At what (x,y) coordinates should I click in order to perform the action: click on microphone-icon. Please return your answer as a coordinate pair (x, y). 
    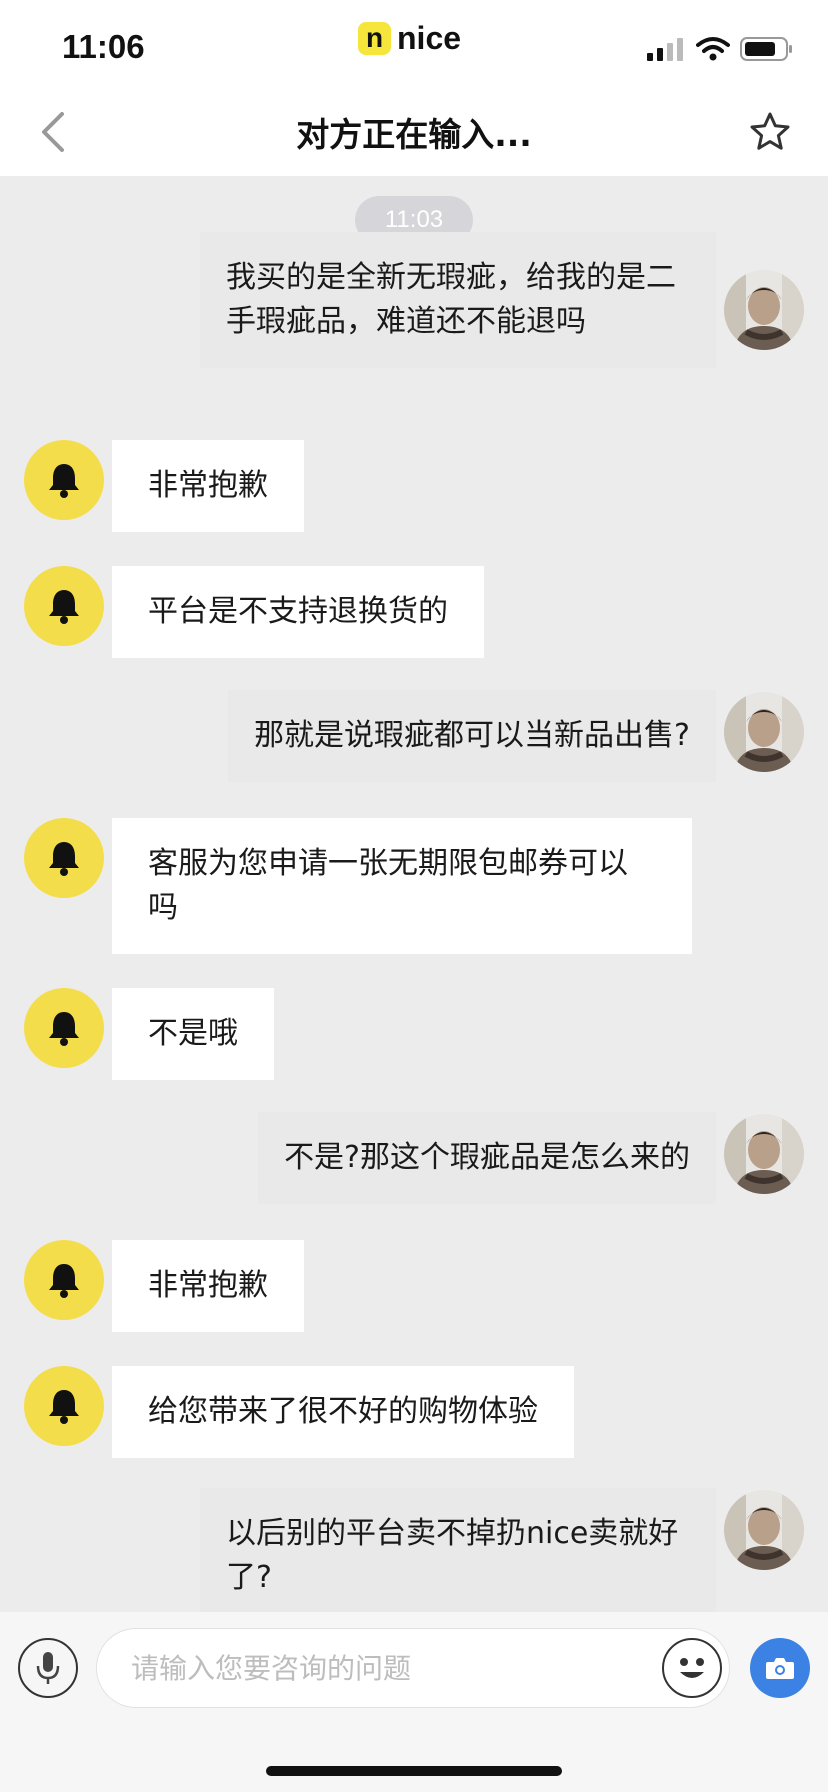
    Looking at the image, I should click on (48, 1668).